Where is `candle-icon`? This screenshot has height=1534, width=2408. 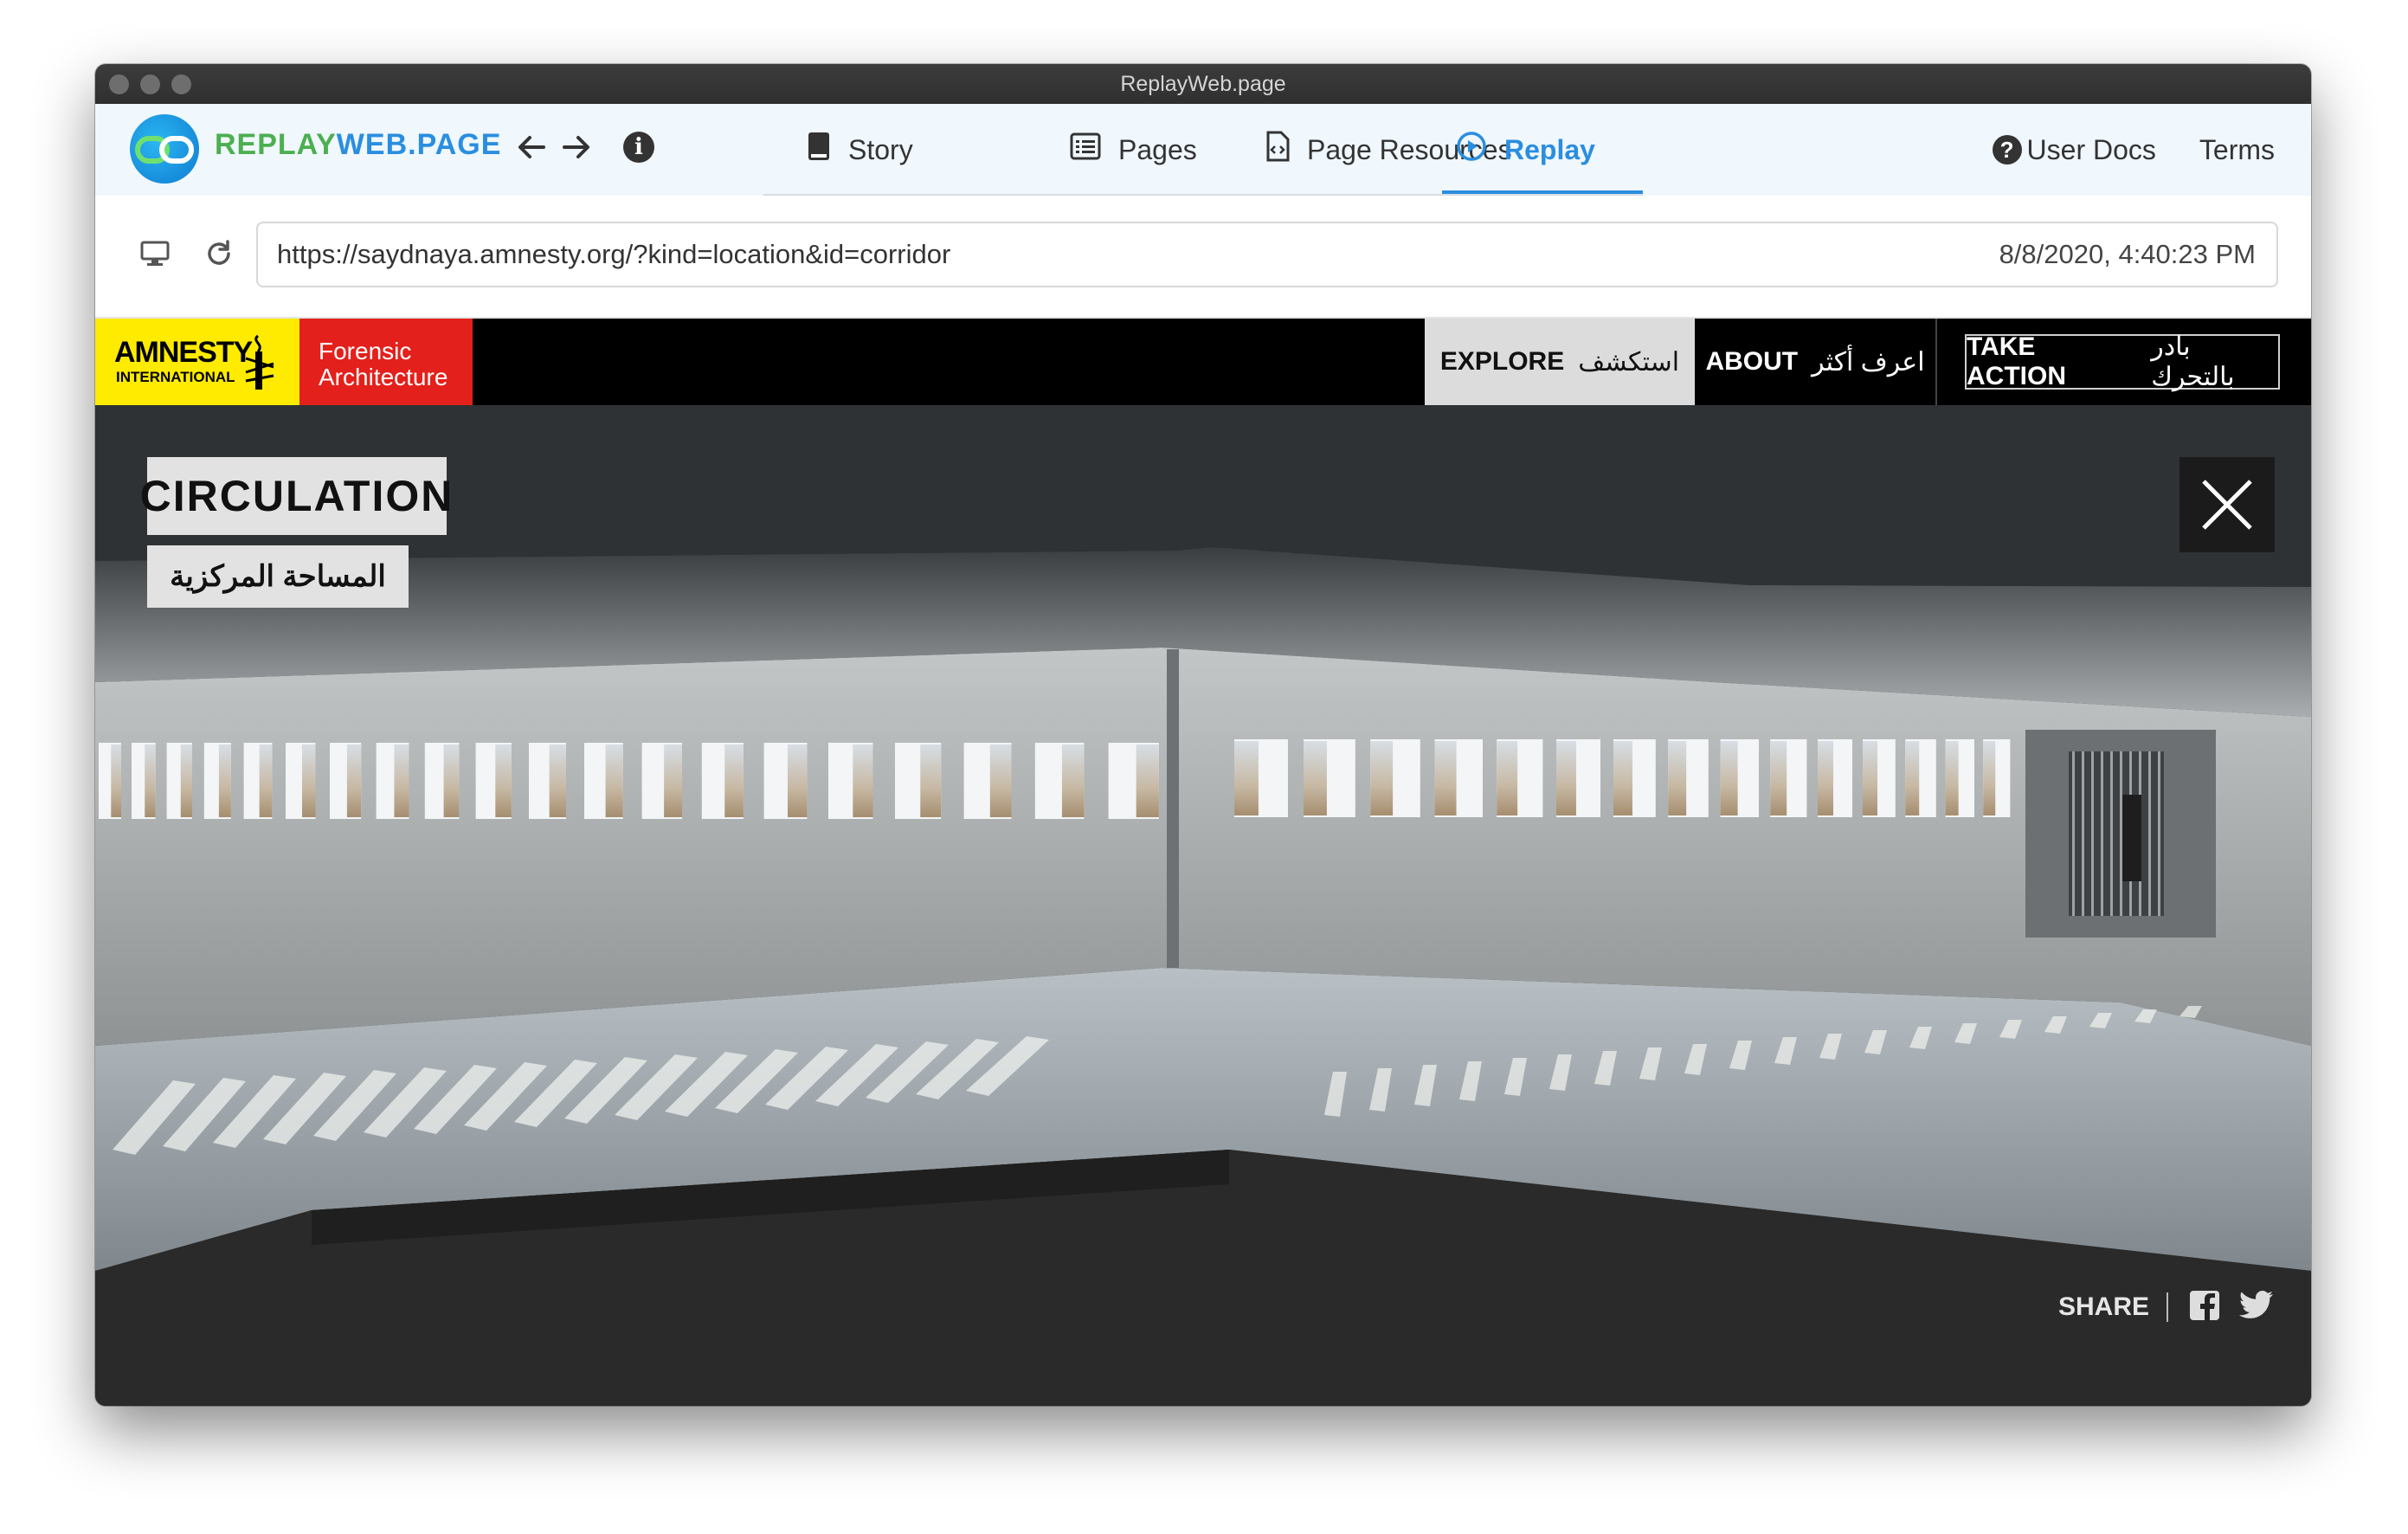
candle-icon is located at coordinates (259, 362).